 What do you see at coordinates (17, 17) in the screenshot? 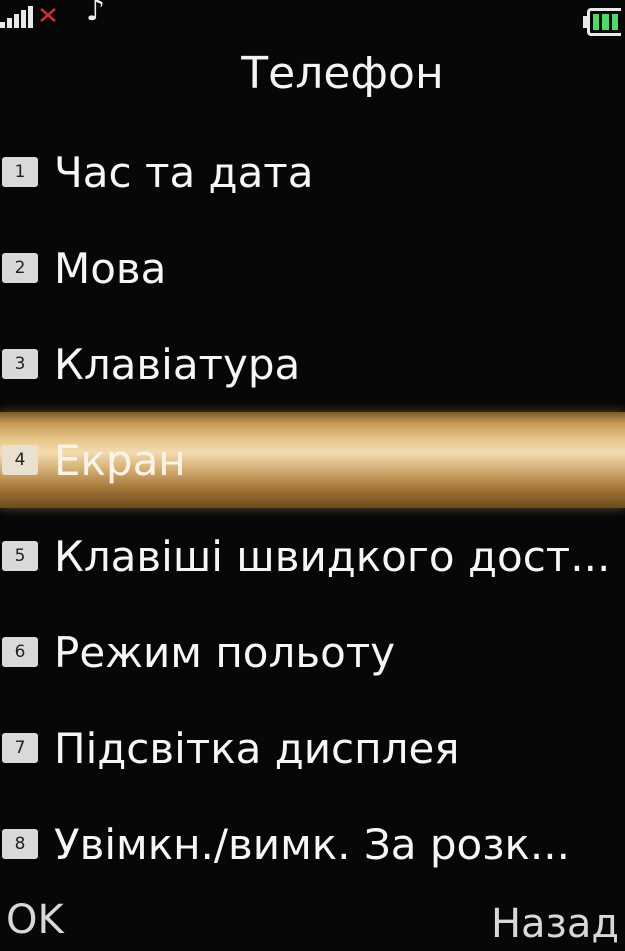
I see `signal-bars-icon` at bounding box center [17, 17].